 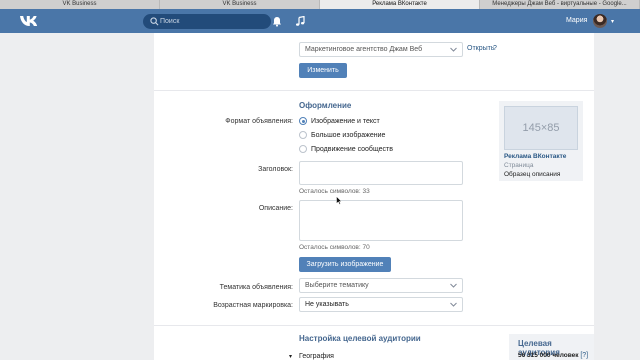 What do you see at coordinates (325, 105) in the screenshot?
I see `section-title-design: Оформление` at bounding box center [325, 105].